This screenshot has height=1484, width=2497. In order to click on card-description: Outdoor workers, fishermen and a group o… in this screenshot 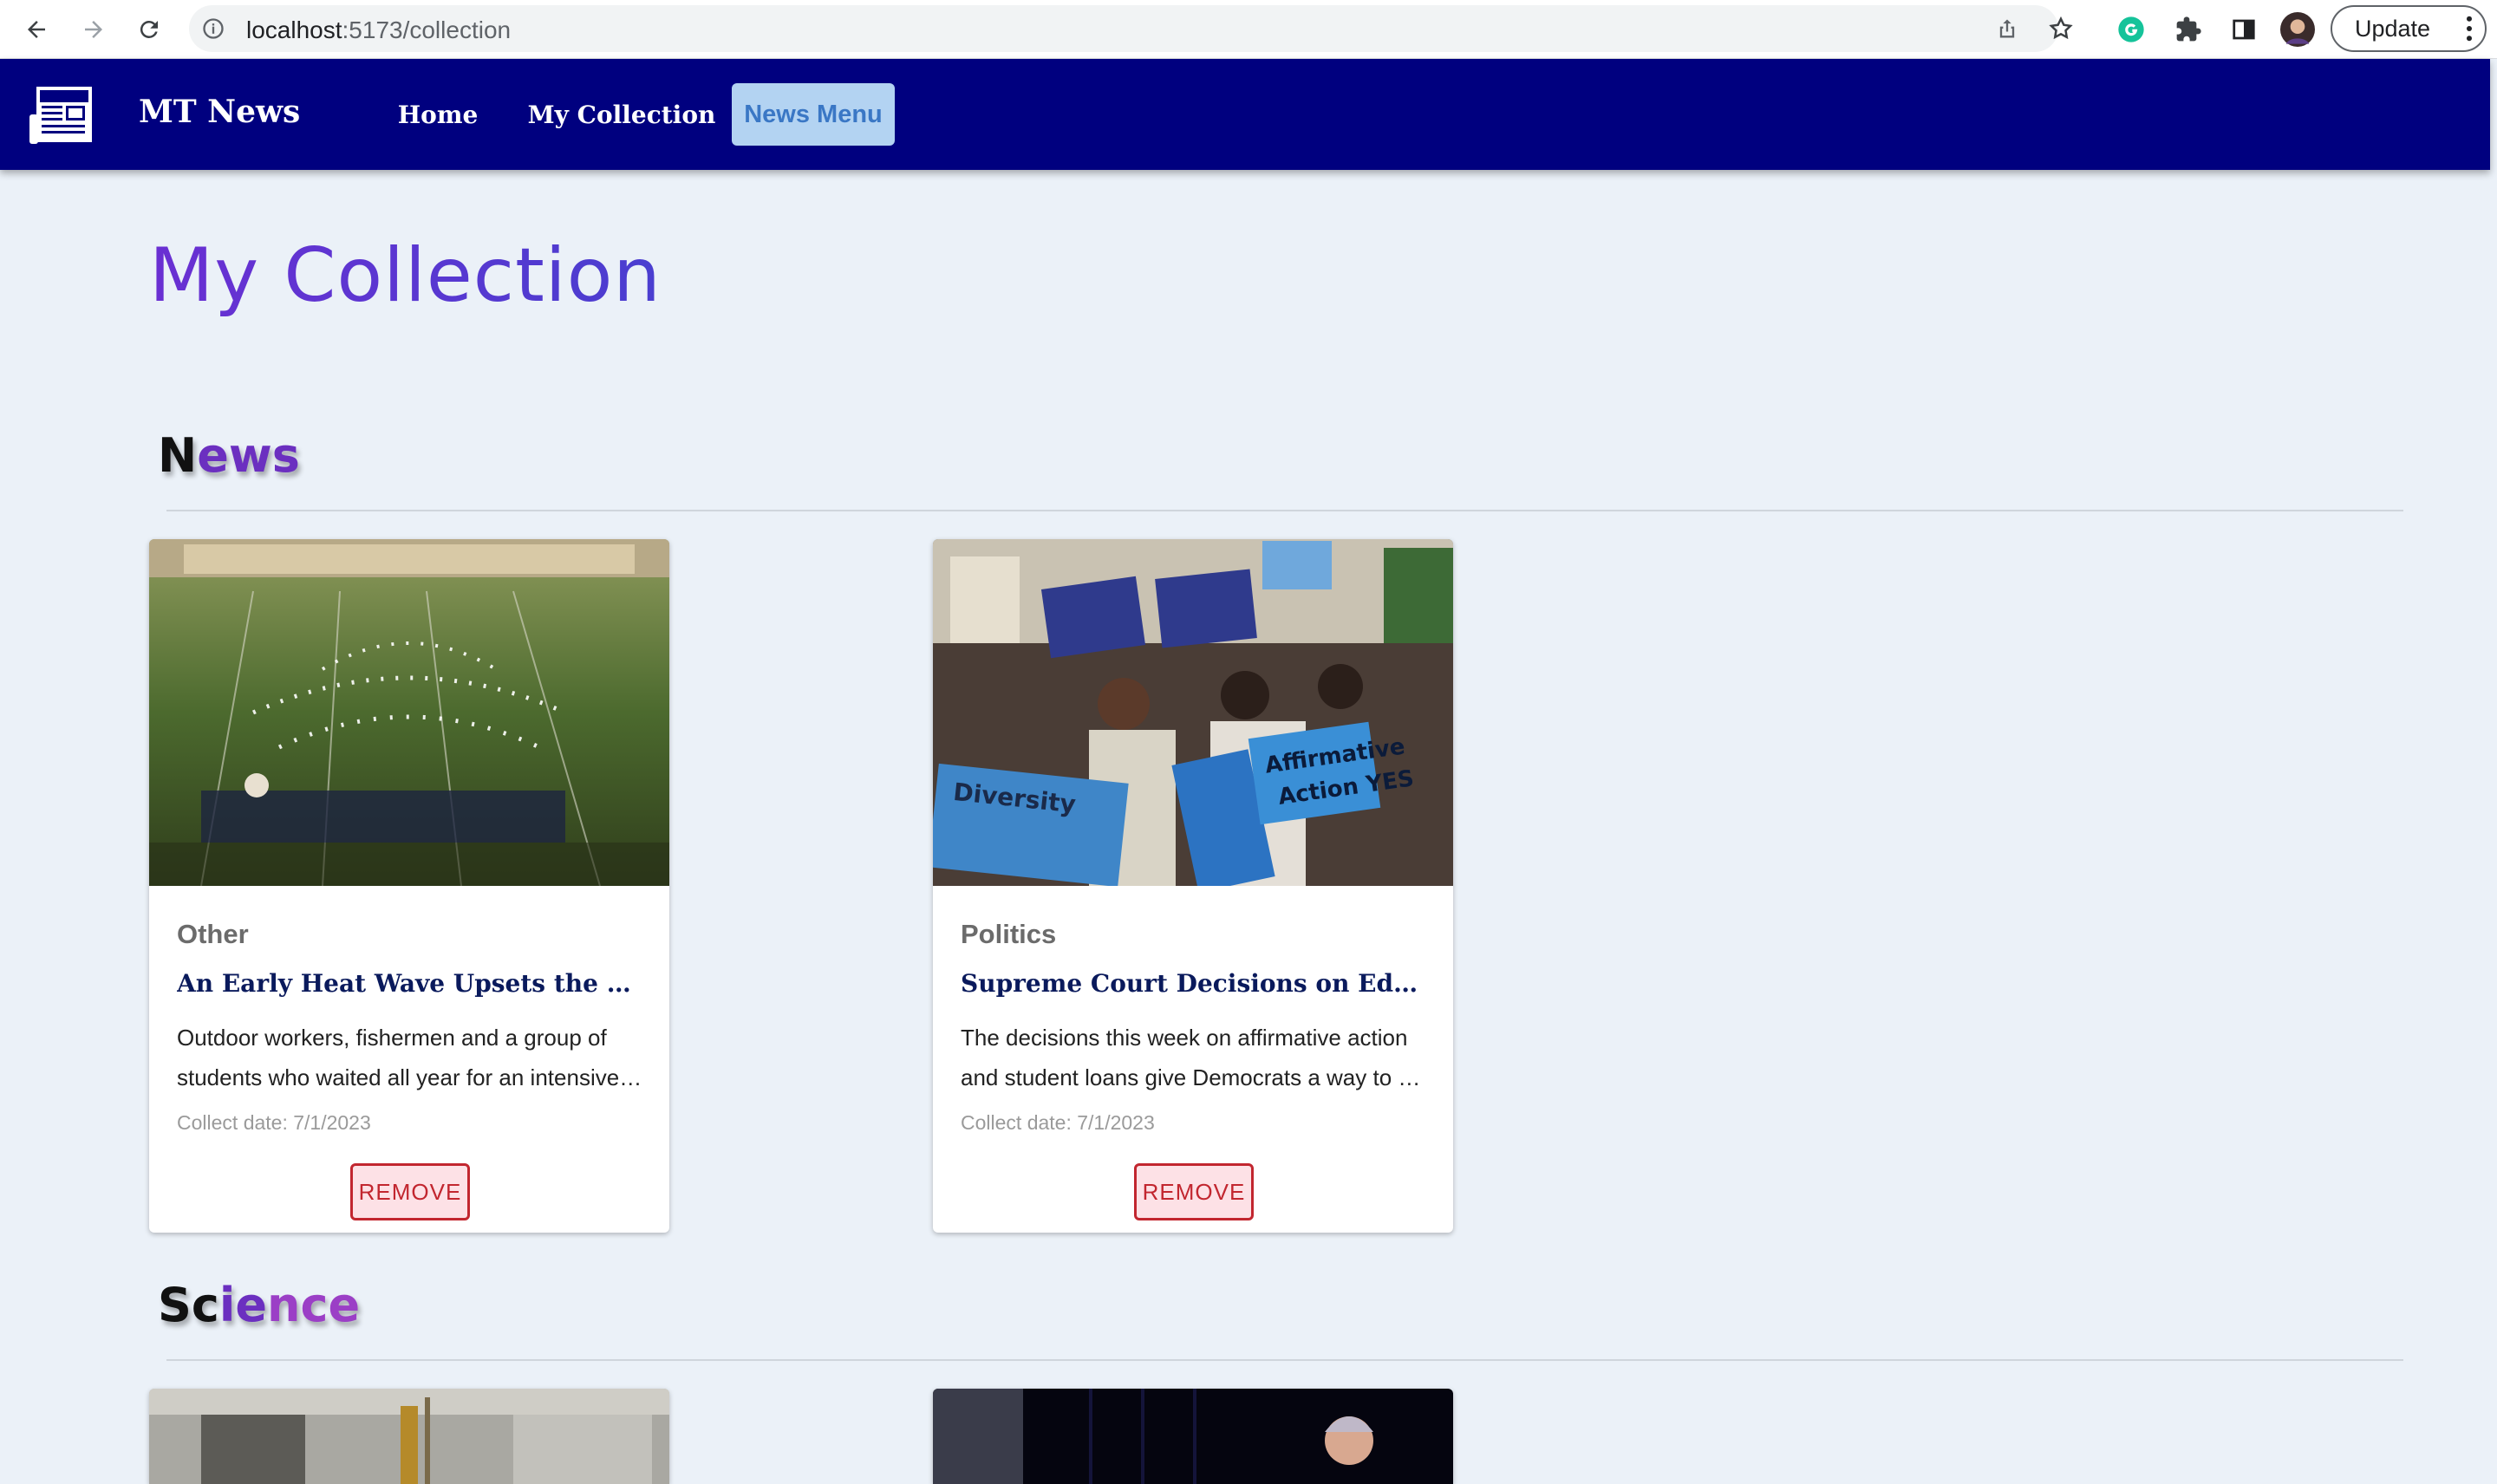, I will do `click(411, 1057)`.